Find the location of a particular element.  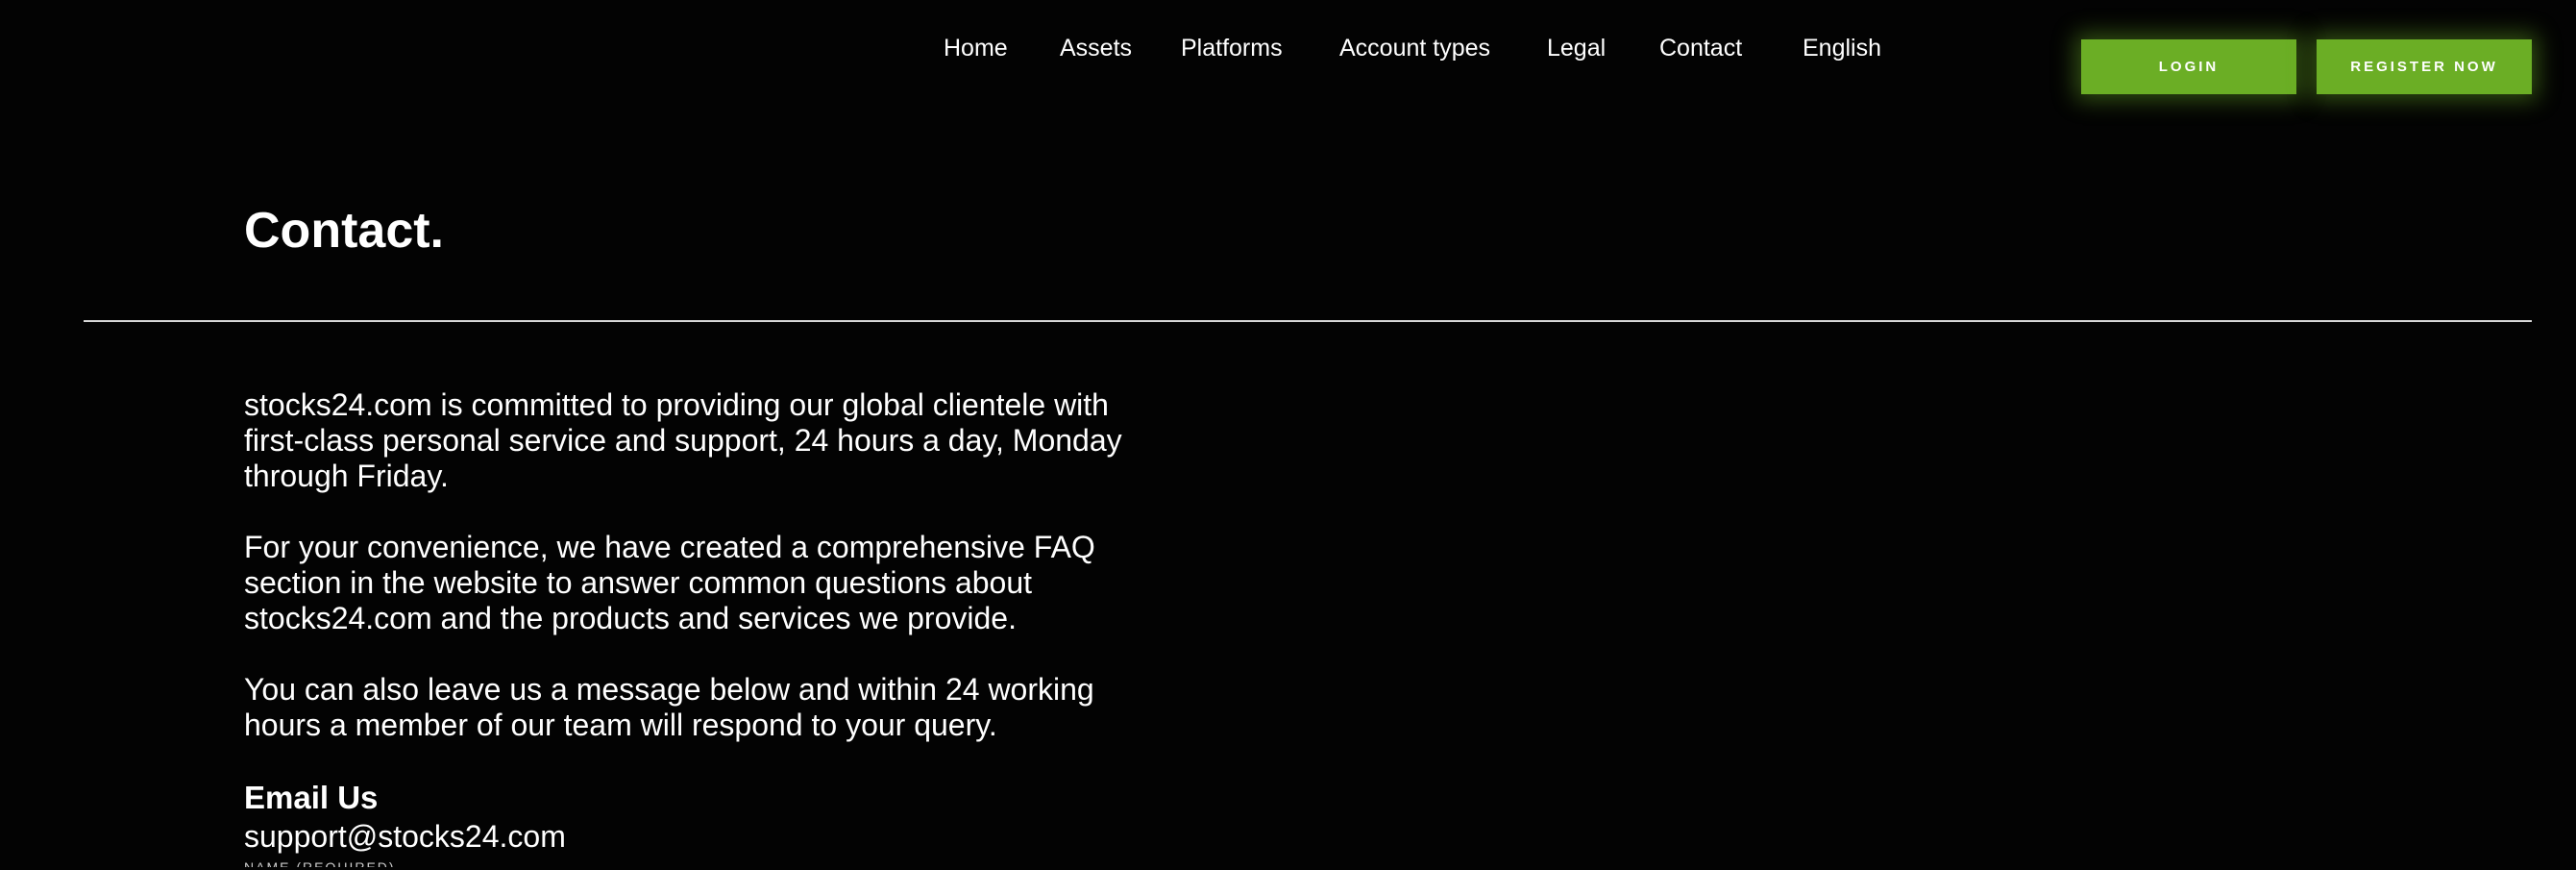

support-email-link: support@stocks24.com is located at coordinates (695, 836).